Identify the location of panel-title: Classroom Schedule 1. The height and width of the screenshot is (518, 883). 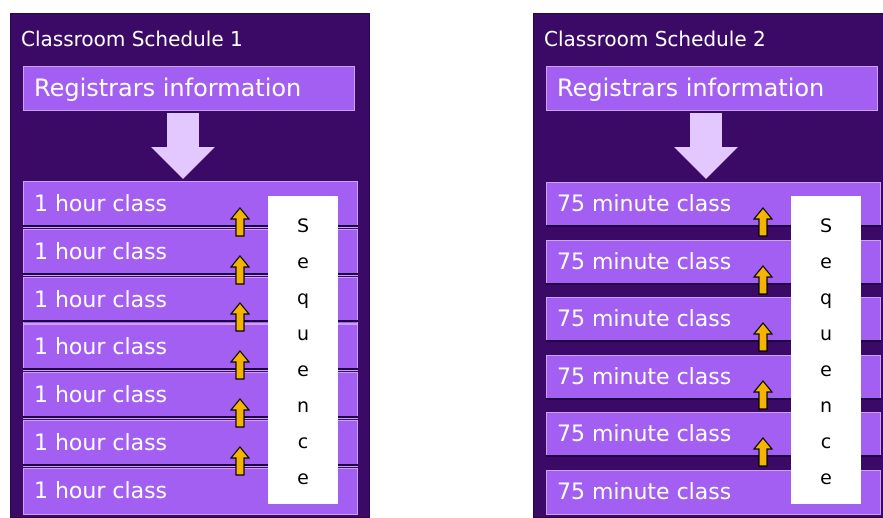
(132, 39).